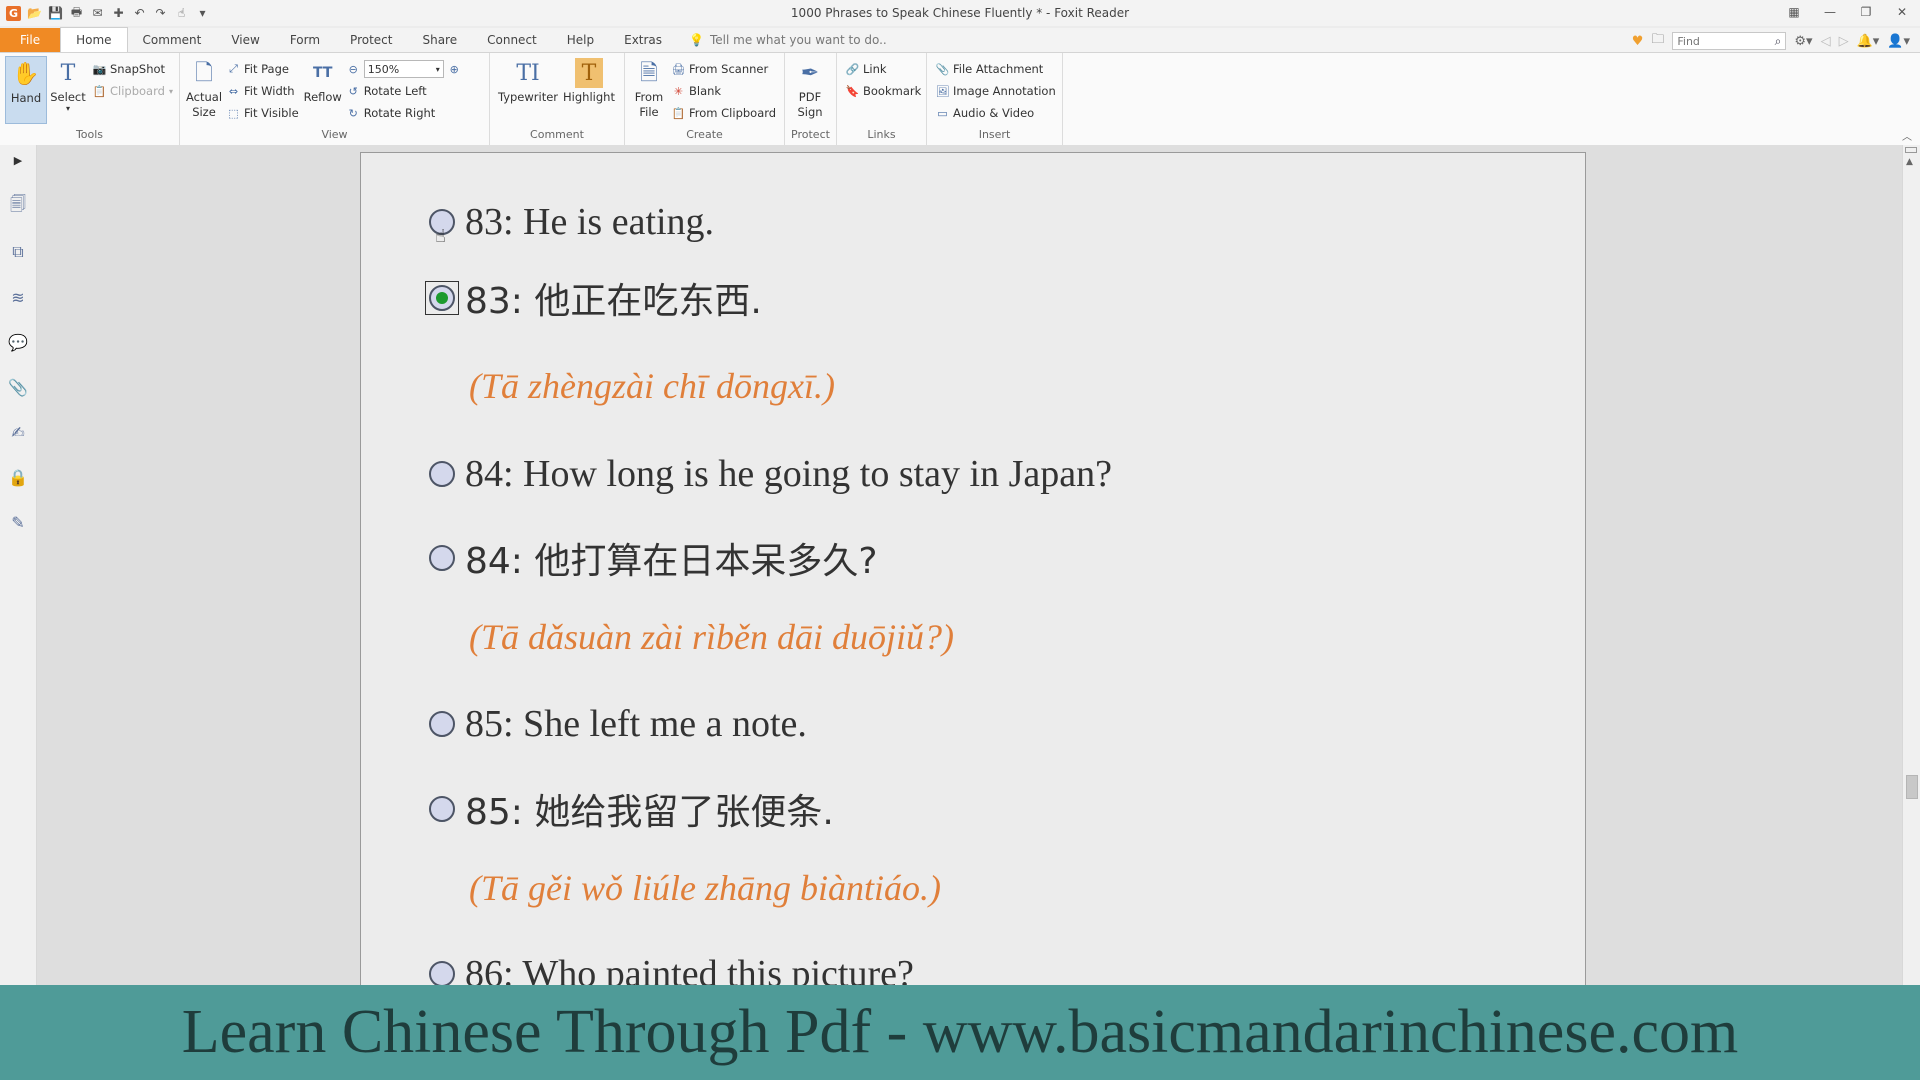  I want to click on phrase-line: 83: He is eating., so click(571, 222).